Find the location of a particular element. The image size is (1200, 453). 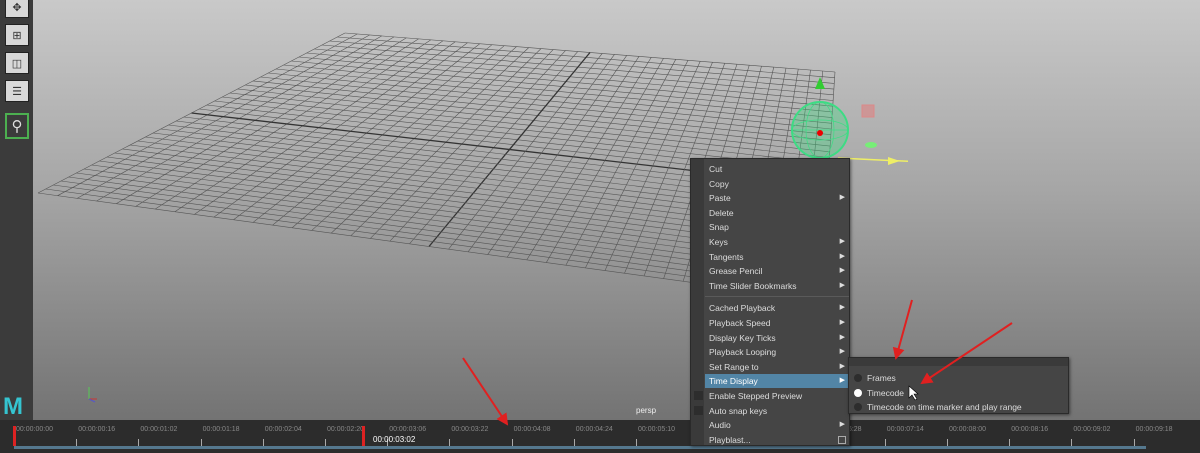

timeline-label: 00:00:04:08 is located at coordinates (532, 429).